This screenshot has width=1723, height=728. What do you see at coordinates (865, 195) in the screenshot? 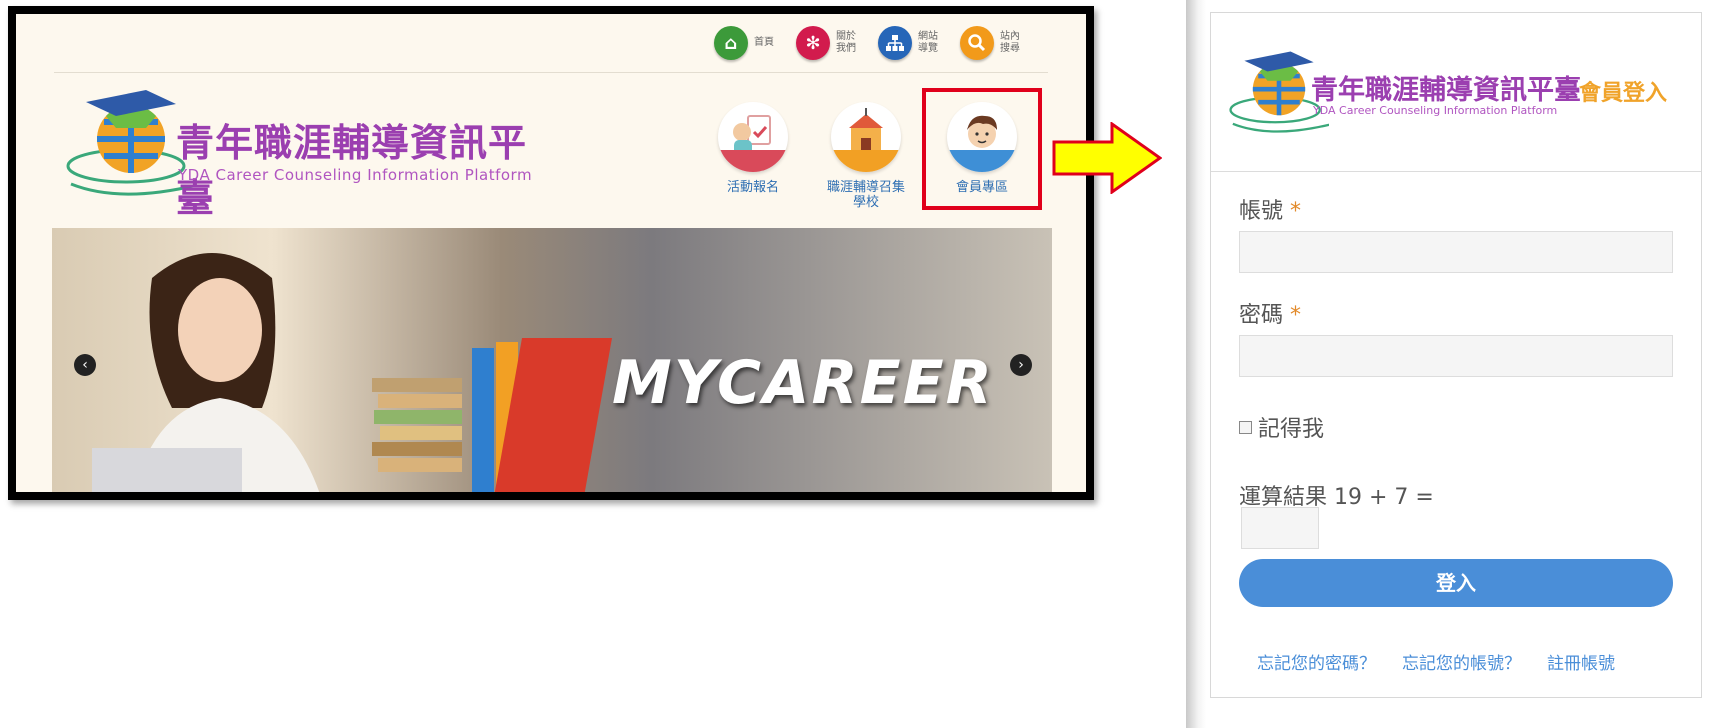
I see `feature-label: 職涯輔導召集學校` at bounding box center [865, 195].